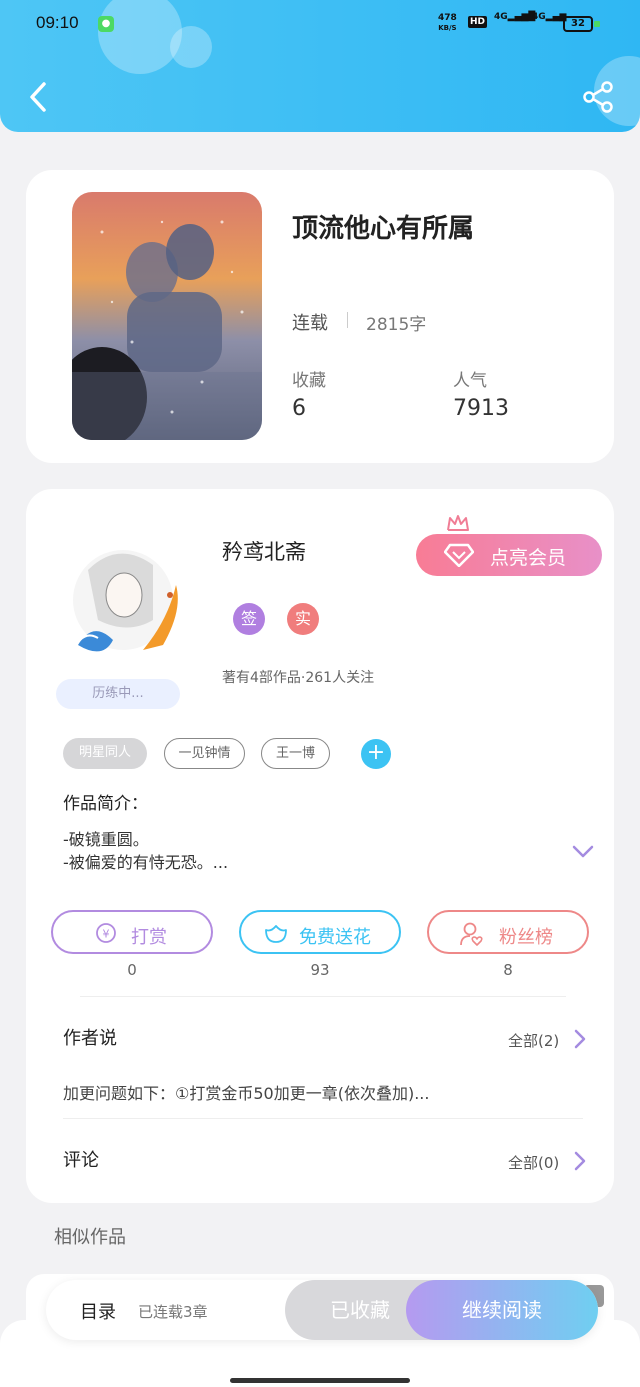 The width and height of the screenshot is (640, 1387). What do you see at coordinates (81, 1160) in the screenshot?
I see `comments-title: 评论` at bounding box center [81, 1160].